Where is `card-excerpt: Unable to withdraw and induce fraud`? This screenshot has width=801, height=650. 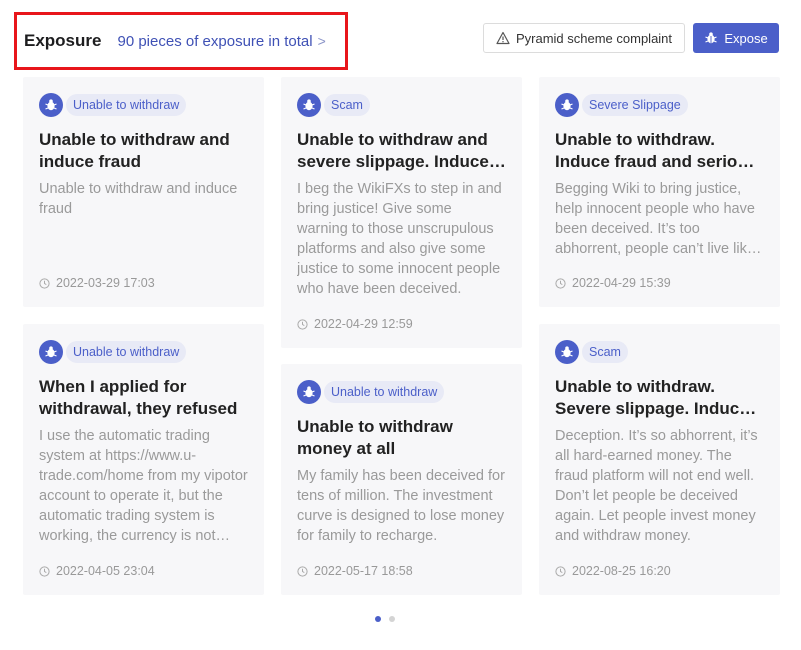
card-excerpt: Unable to withdraw and induce fraud is located at coordinates (138, 199).